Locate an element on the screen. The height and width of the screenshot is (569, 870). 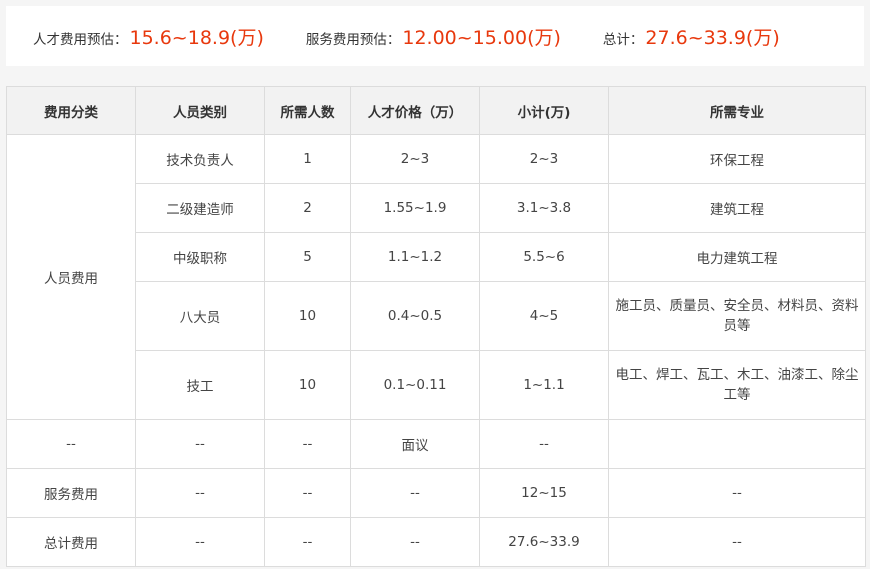
subtotal-cell: 4~5 is located at coordinates (544, 316).